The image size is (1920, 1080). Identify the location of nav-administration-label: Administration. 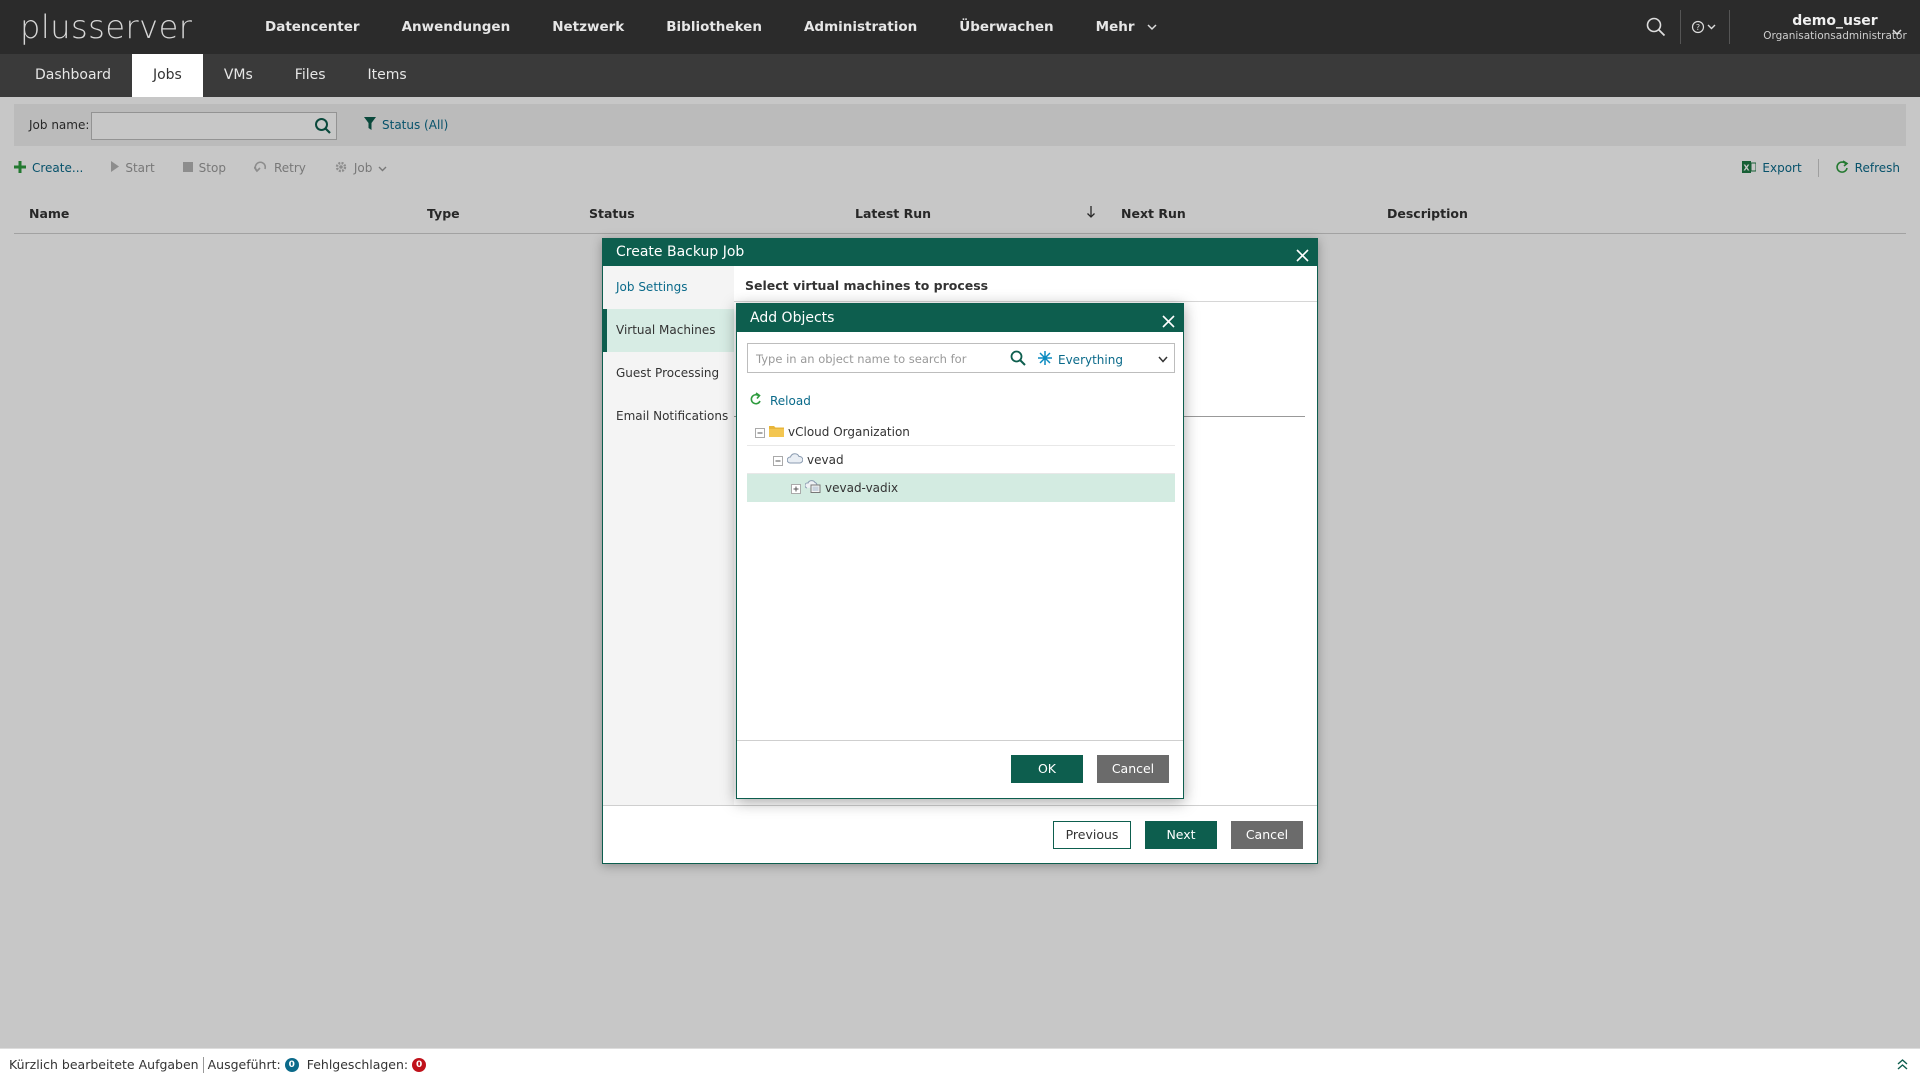
(860, 27).